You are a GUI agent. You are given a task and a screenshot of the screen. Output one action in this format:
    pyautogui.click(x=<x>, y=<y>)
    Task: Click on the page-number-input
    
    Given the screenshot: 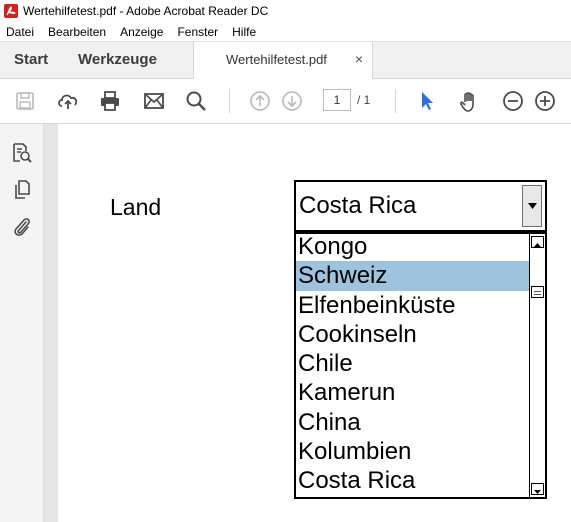 What is the action you would take?
    pyautogui.click(x=337, y=100)
    